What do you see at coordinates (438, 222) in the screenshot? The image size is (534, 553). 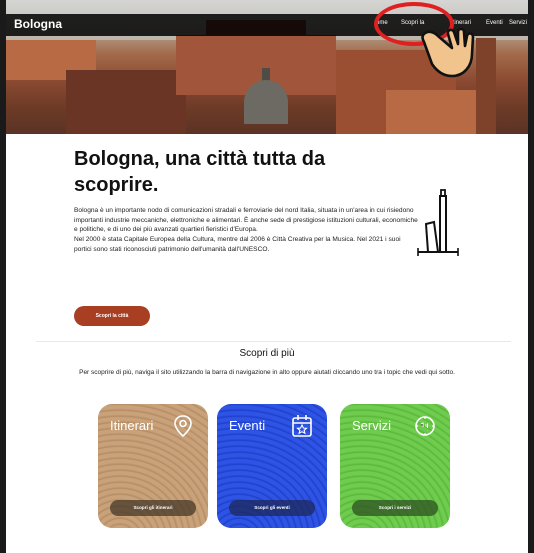 I see `two-towers-icon` at bounding box center [438, 222].